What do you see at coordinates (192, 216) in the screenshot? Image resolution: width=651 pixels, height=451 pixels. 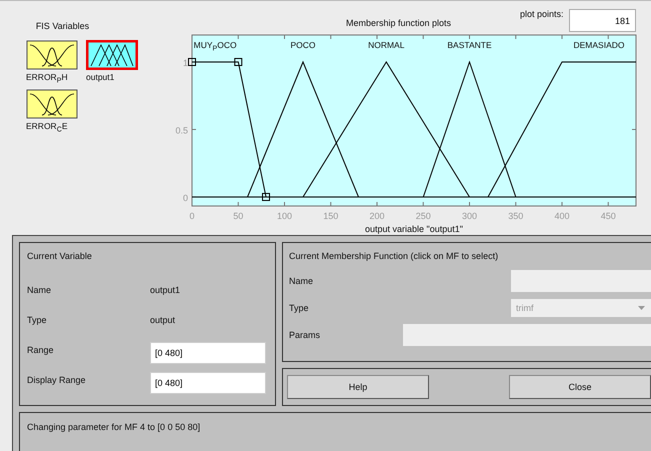 I see `x-tick-label: 0` at bounding box center [192, 216].